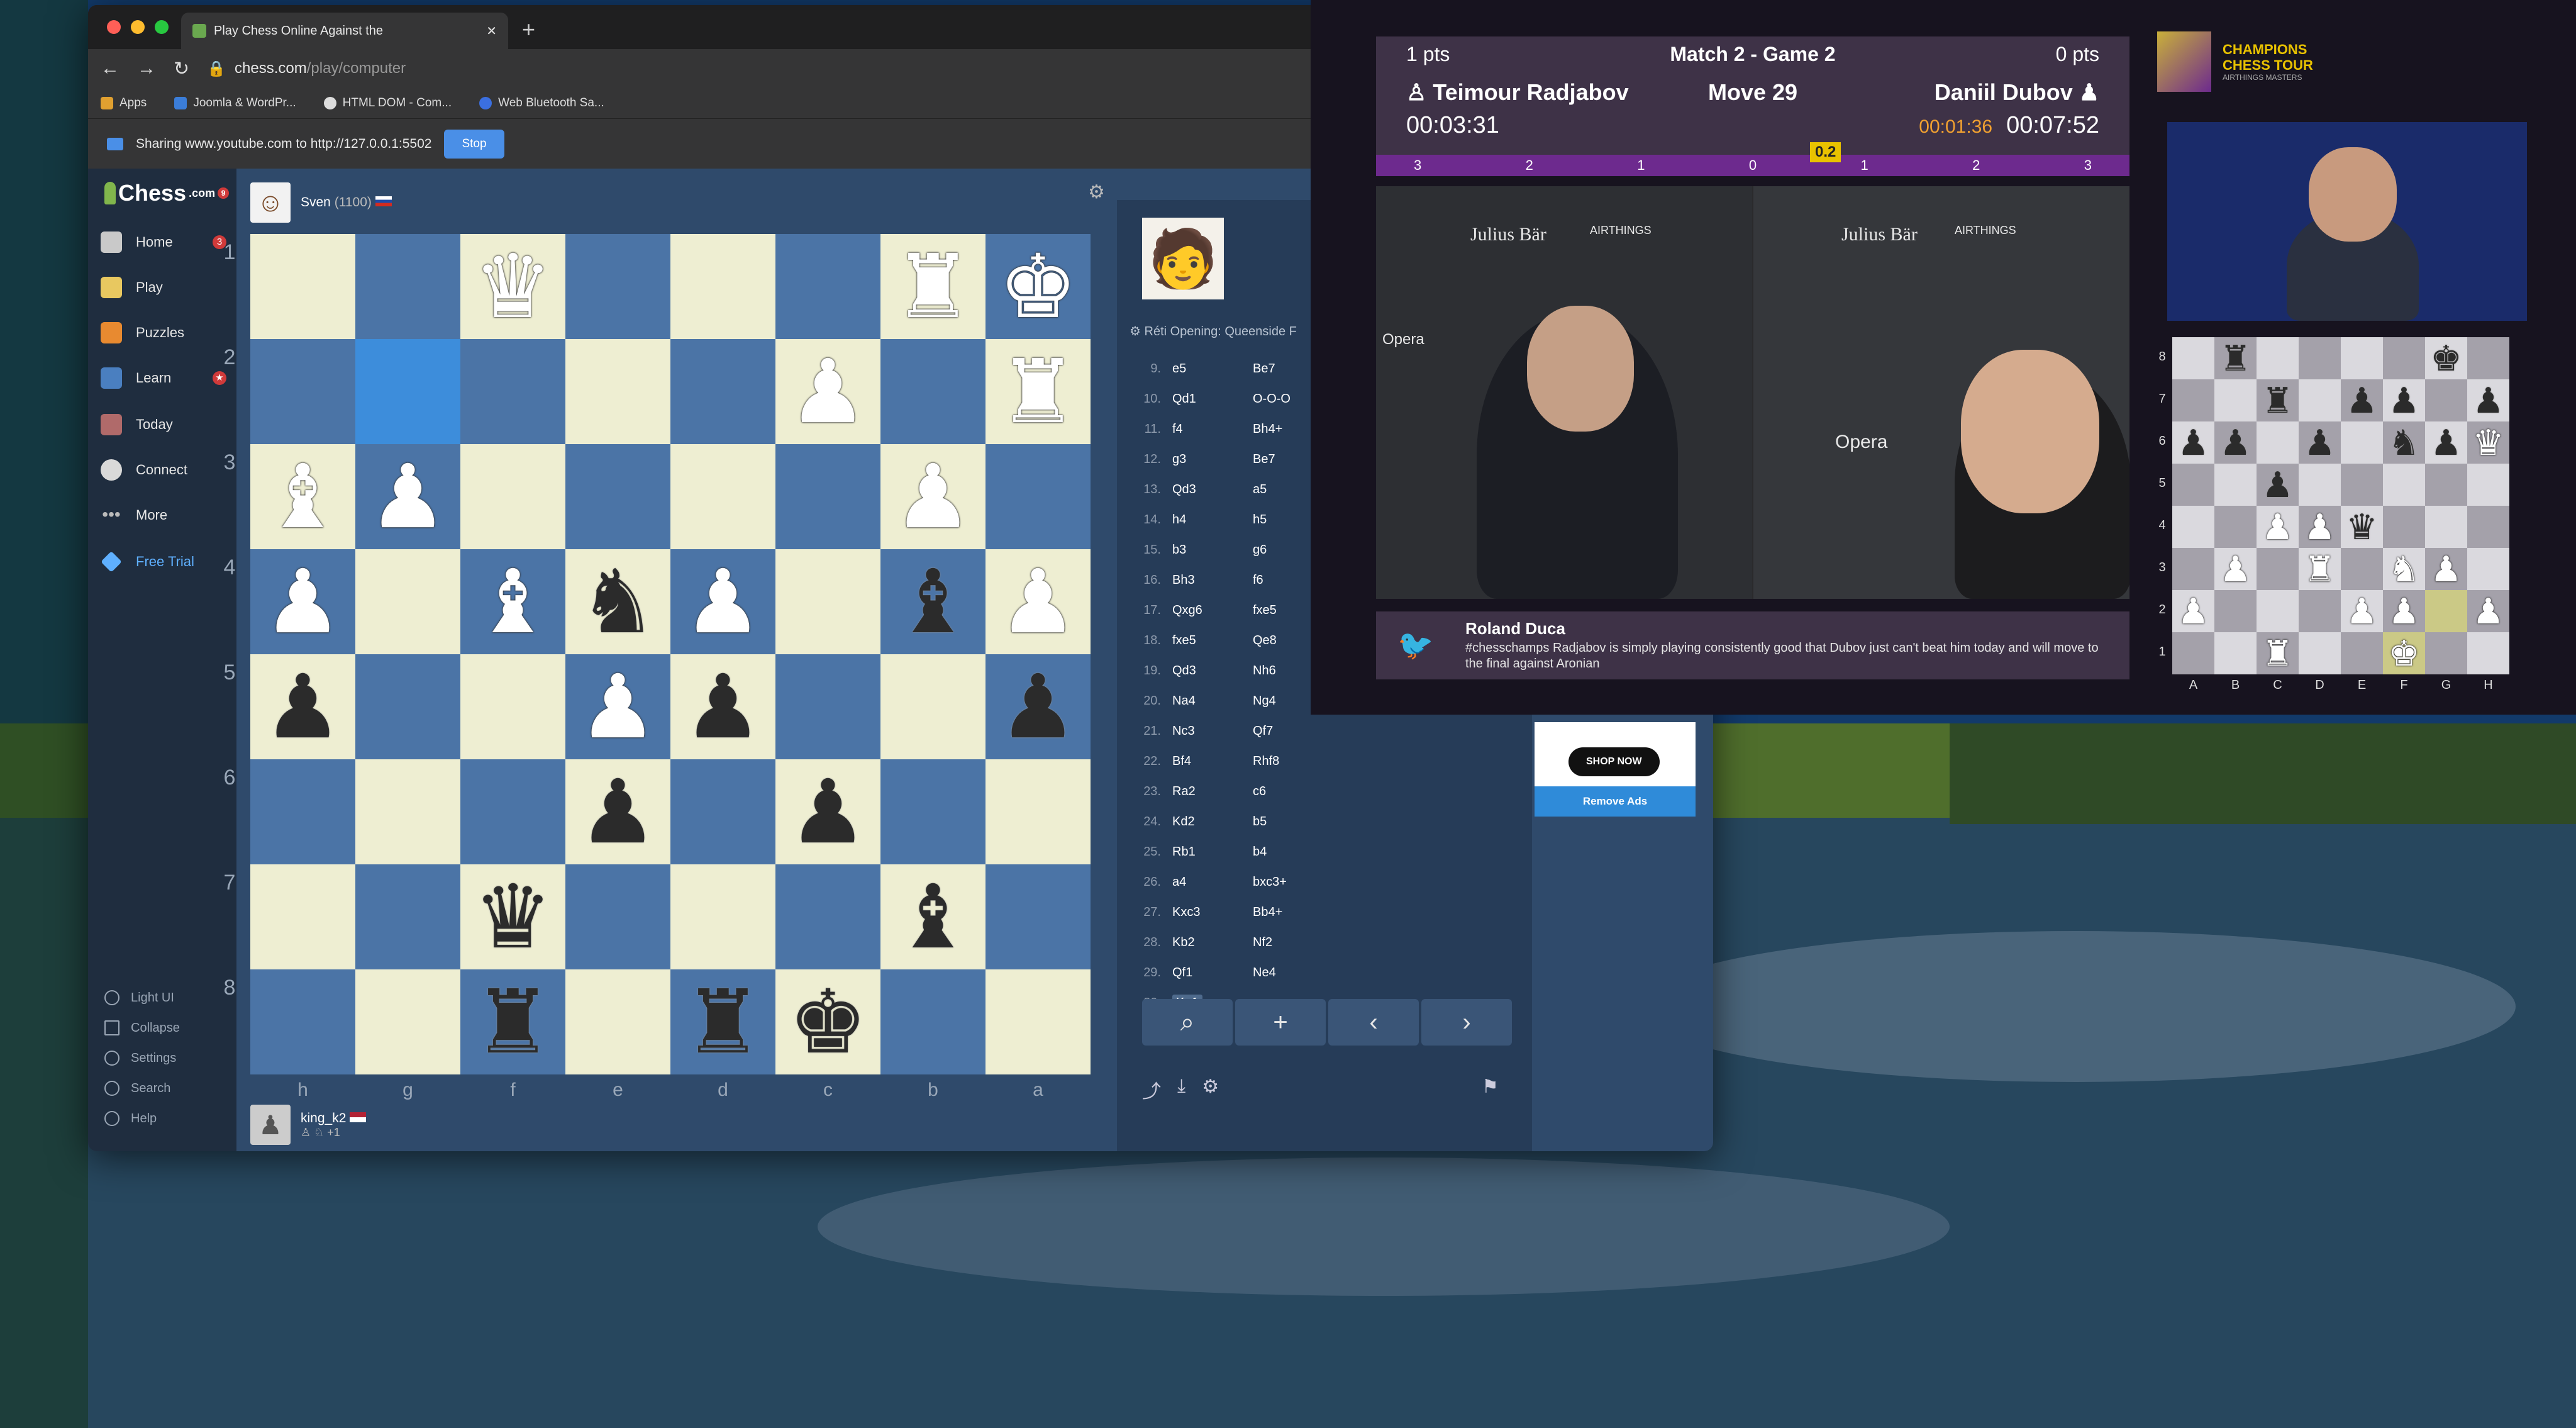  What do you see at coordinates (163, 515) in the screenshot?
I see `sidebar-item-more: ••• More` at bounding box center [163, 515].